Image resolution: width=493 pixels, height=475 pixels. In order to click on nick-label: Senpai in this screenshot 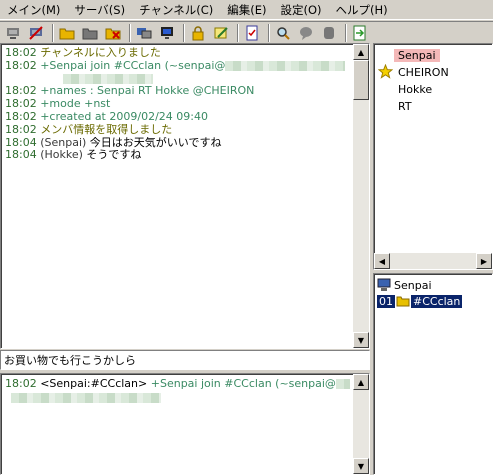, I will do `click(417, 55)`.